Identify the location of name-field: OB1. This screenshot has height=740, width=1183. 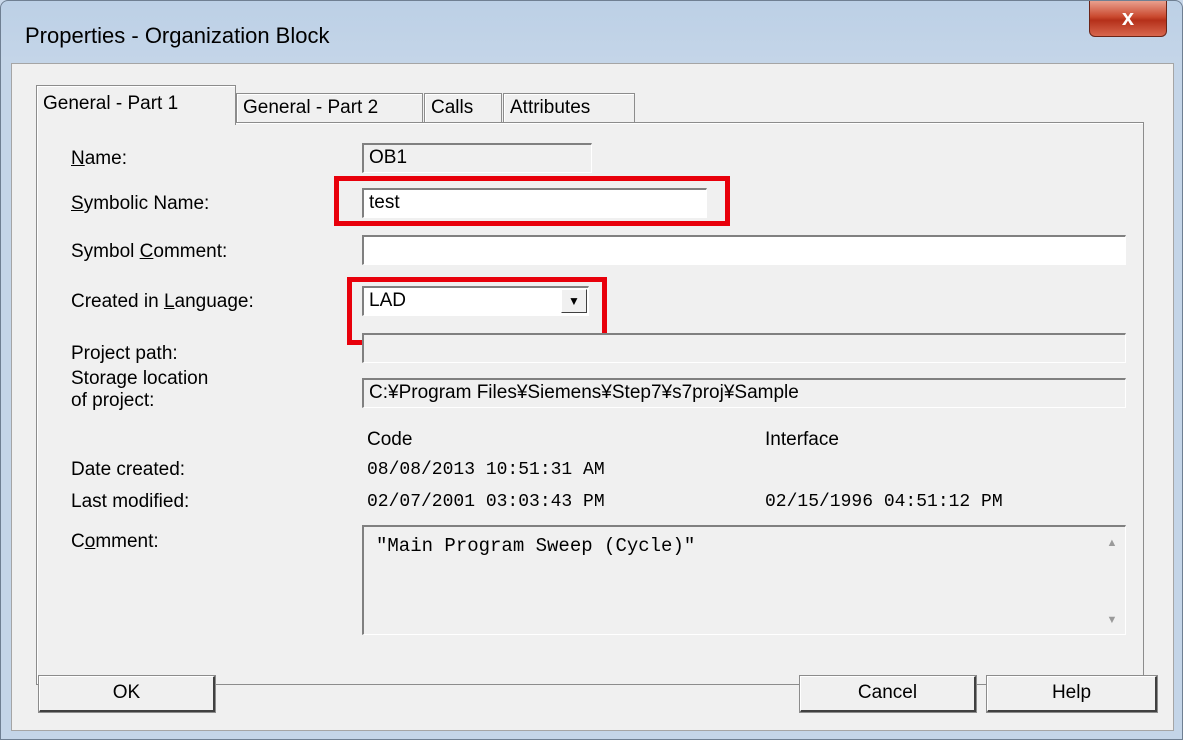
(477, 158).